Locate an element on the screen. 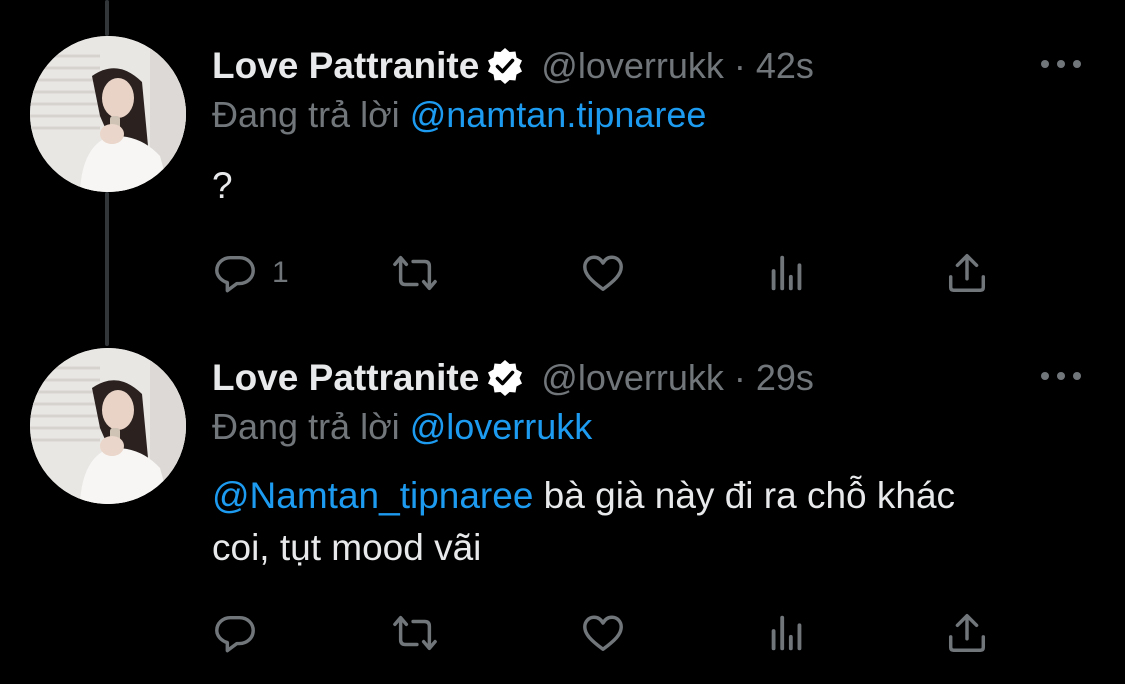 The image size is (1125, 684). tweet-actions is located at coordinates (612, 633).